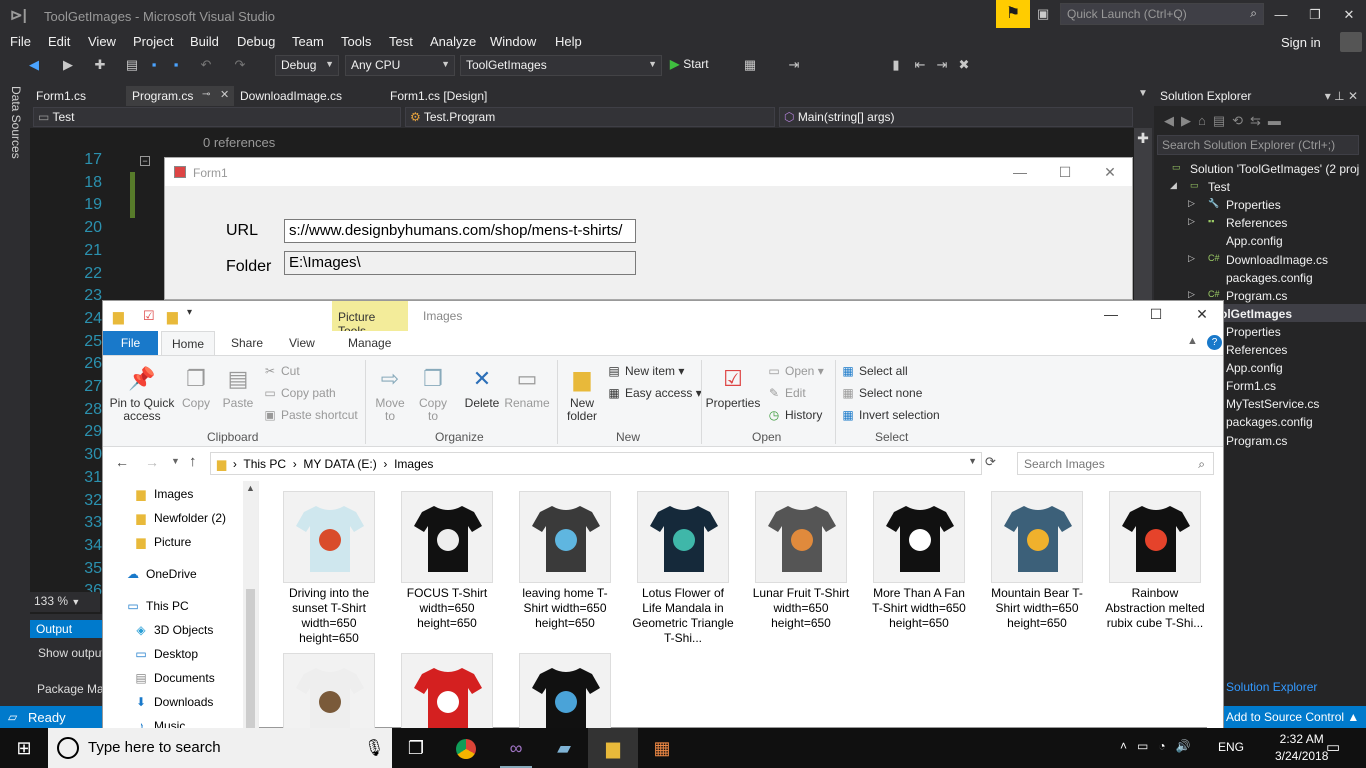  What do you see at coordinates (1251, 386) in the screenshot?
I see `solution-tree-item: Form1.cs` at bounding box center [1251, 386].